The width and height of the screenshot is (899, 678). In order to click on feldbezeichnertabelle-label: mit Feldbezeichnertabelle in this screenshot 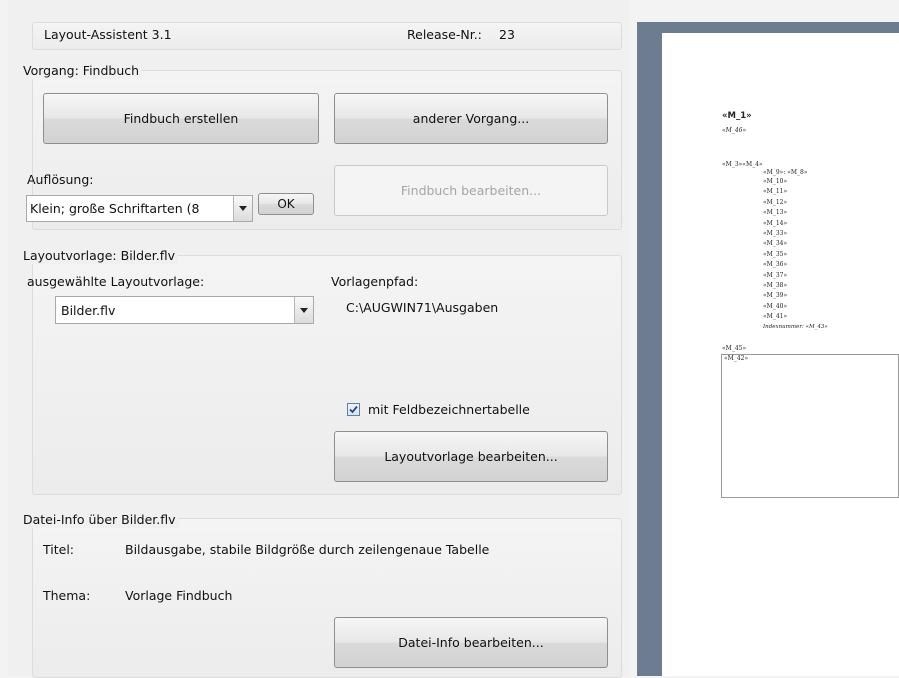, I will do `click(449, 410)`.